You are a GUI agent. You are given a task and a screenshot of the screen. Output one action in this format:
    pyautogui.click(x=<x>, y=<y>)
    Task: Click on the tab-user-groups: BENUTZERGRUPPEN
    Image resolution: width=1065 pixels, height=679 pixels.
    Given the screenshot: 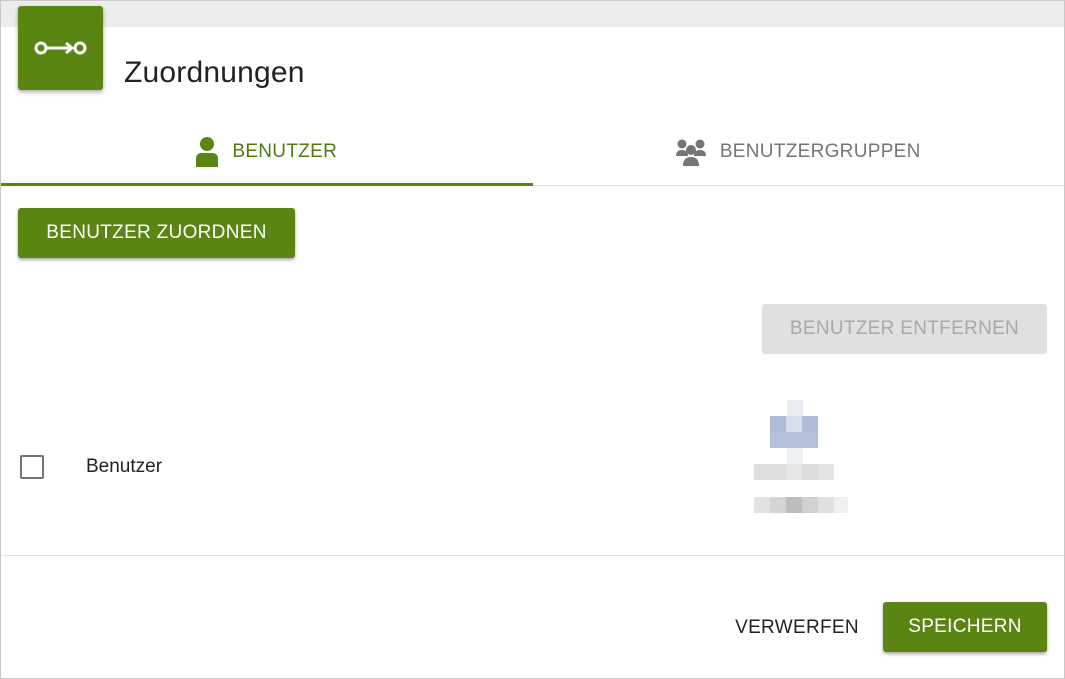 What is the action you would take?
    pyautogui.click(x=799, y=152)
    